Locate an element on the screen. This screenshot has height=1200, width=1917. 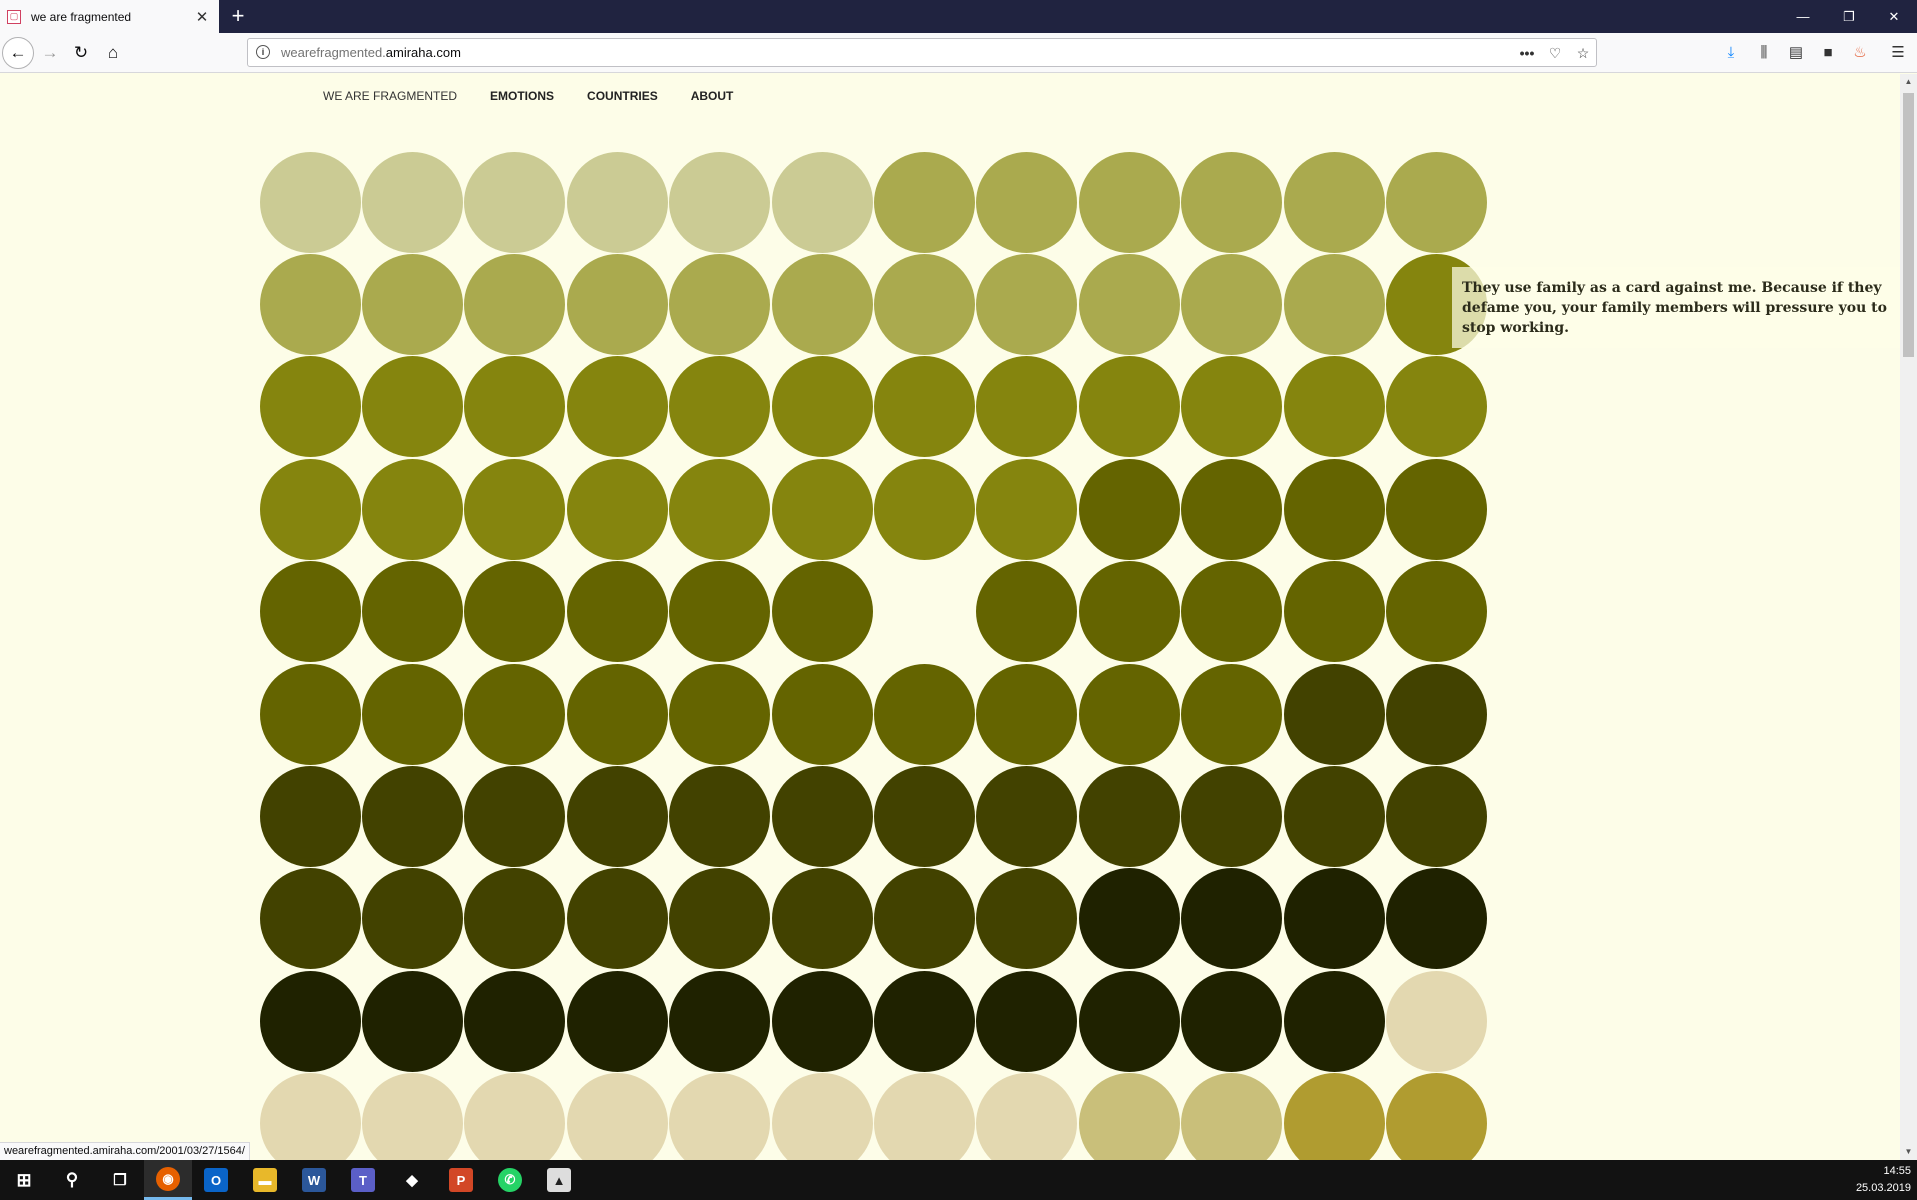
sidebar-icon: ▤ is located at coordinates (1796, 53).